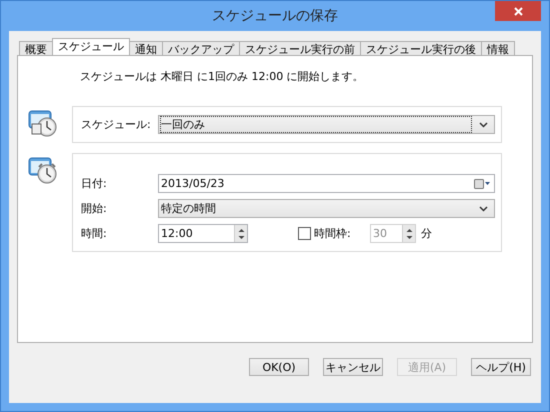 This screenshot has height=412, width=550. What do you see at coordinates (203, 233) in the screenshot?
I see `time-spinbox: 12:00` at bounding box center [203, 233].